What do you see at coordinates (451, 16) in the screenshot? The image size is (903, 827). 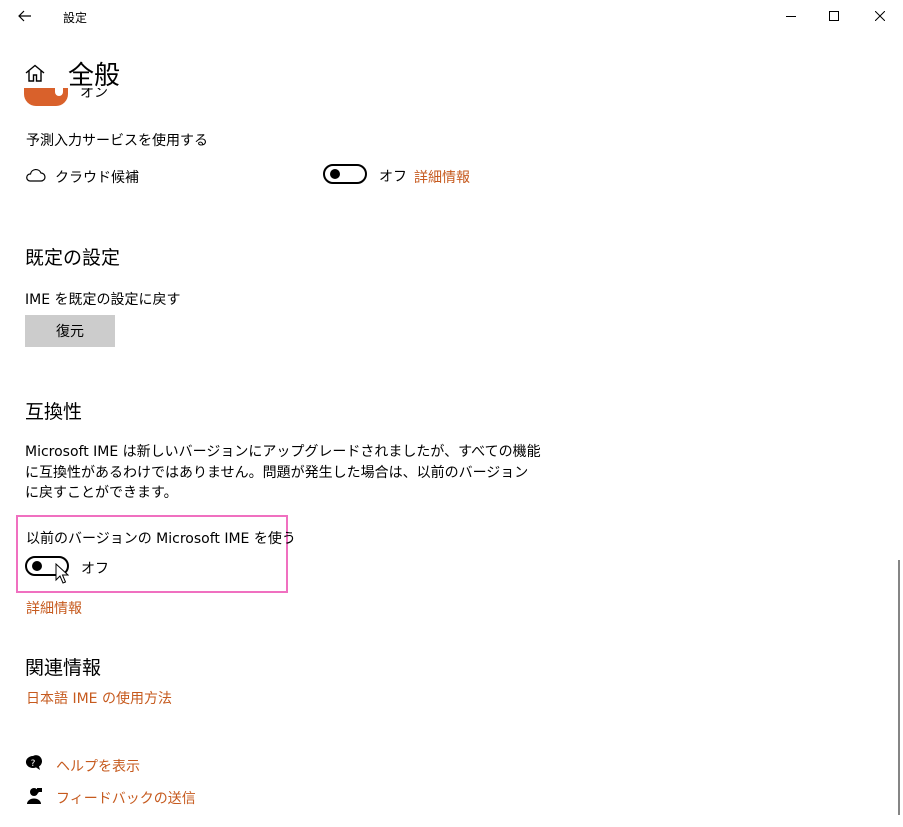 I see `title-bar: 設定` at bounding box center [451, 16].